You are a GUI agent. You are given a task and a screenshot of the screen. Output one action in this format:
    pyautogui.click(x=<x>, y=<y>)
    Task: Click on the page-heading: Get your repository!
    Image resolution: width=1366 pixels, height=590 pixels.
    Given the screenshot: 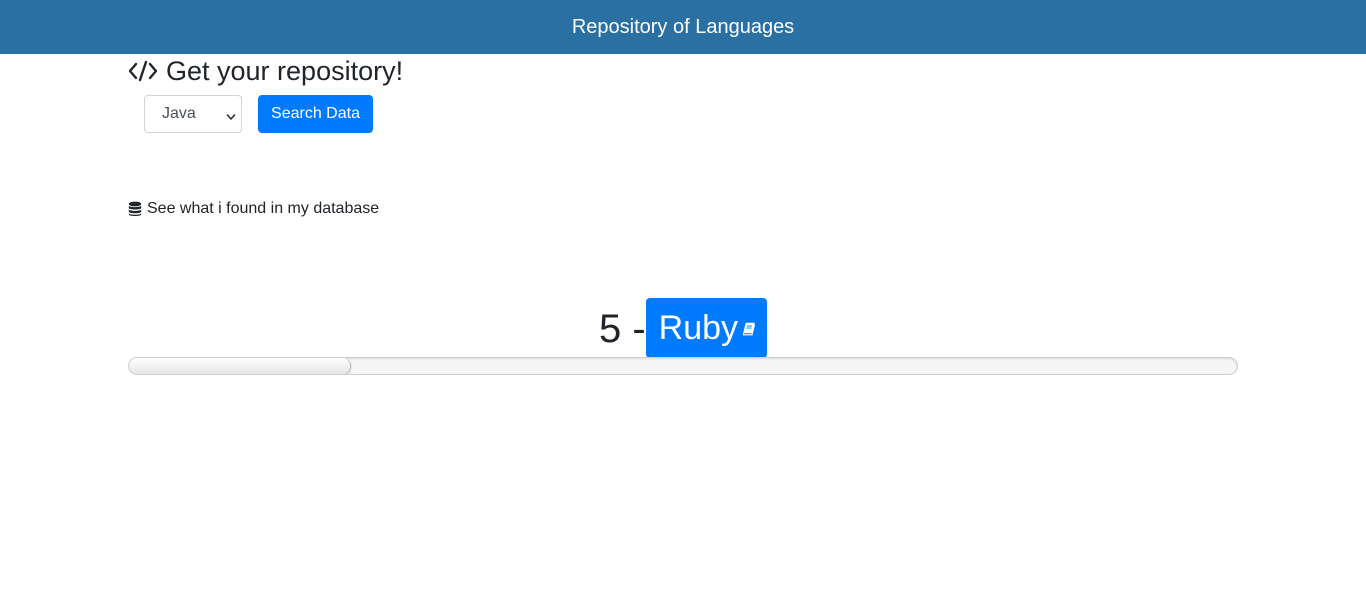 What is the action you would take?
    pyautogui.click(x=265, y=71)
    